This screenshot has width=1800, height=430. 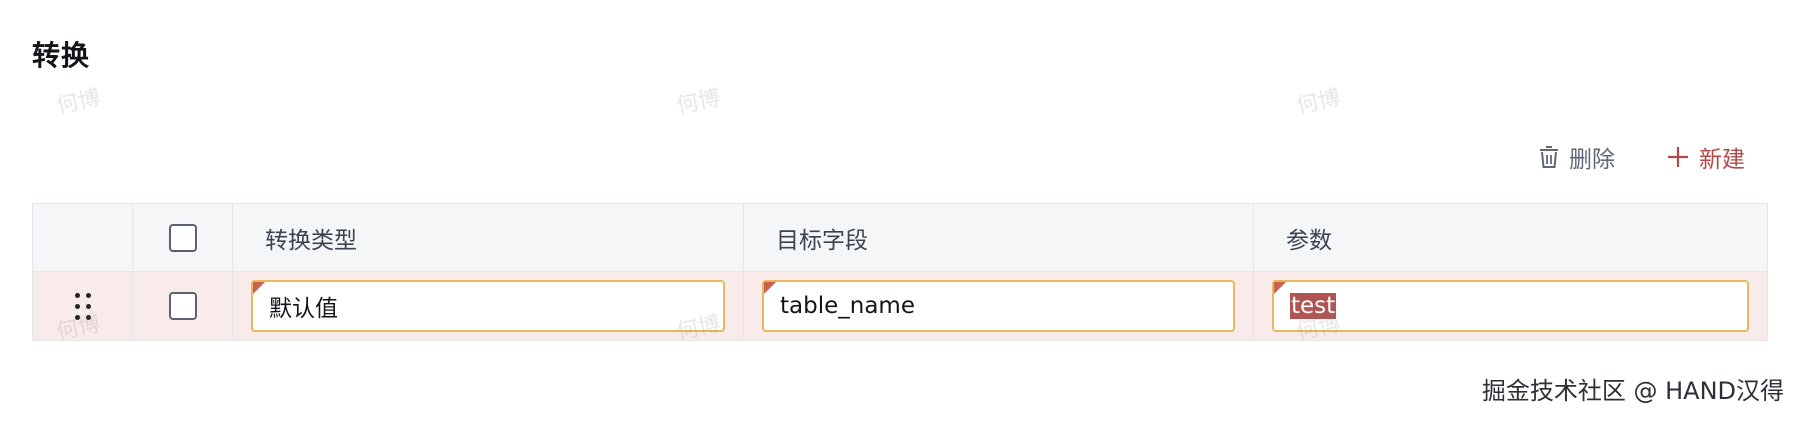 I want to click on header-check-cell, so click(x=183, y=237).